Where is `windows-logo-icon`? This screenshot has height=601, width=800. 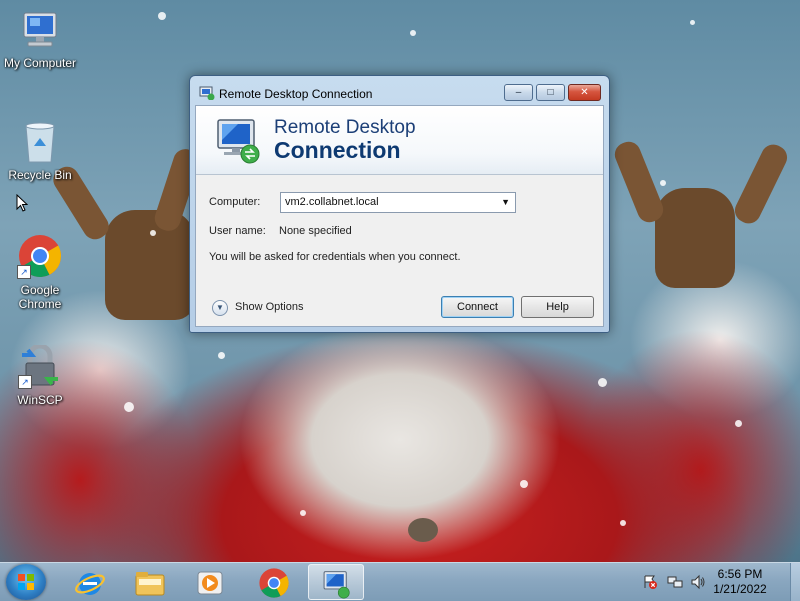
windows-logo-icon is located at coordinates (26, 582).